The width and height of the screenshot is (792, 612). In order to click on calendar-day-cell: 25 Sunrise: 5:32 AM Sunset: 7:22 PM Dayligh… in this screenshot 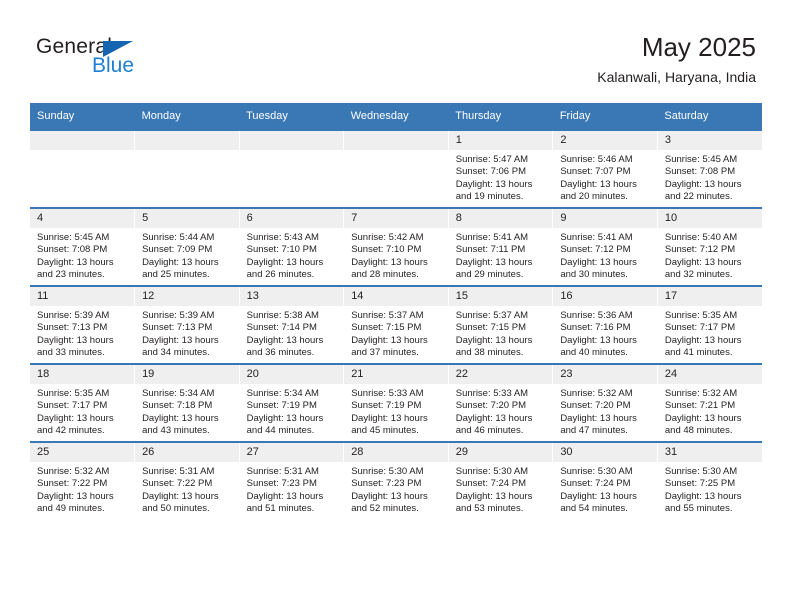, I will do `click(83, 480)`.